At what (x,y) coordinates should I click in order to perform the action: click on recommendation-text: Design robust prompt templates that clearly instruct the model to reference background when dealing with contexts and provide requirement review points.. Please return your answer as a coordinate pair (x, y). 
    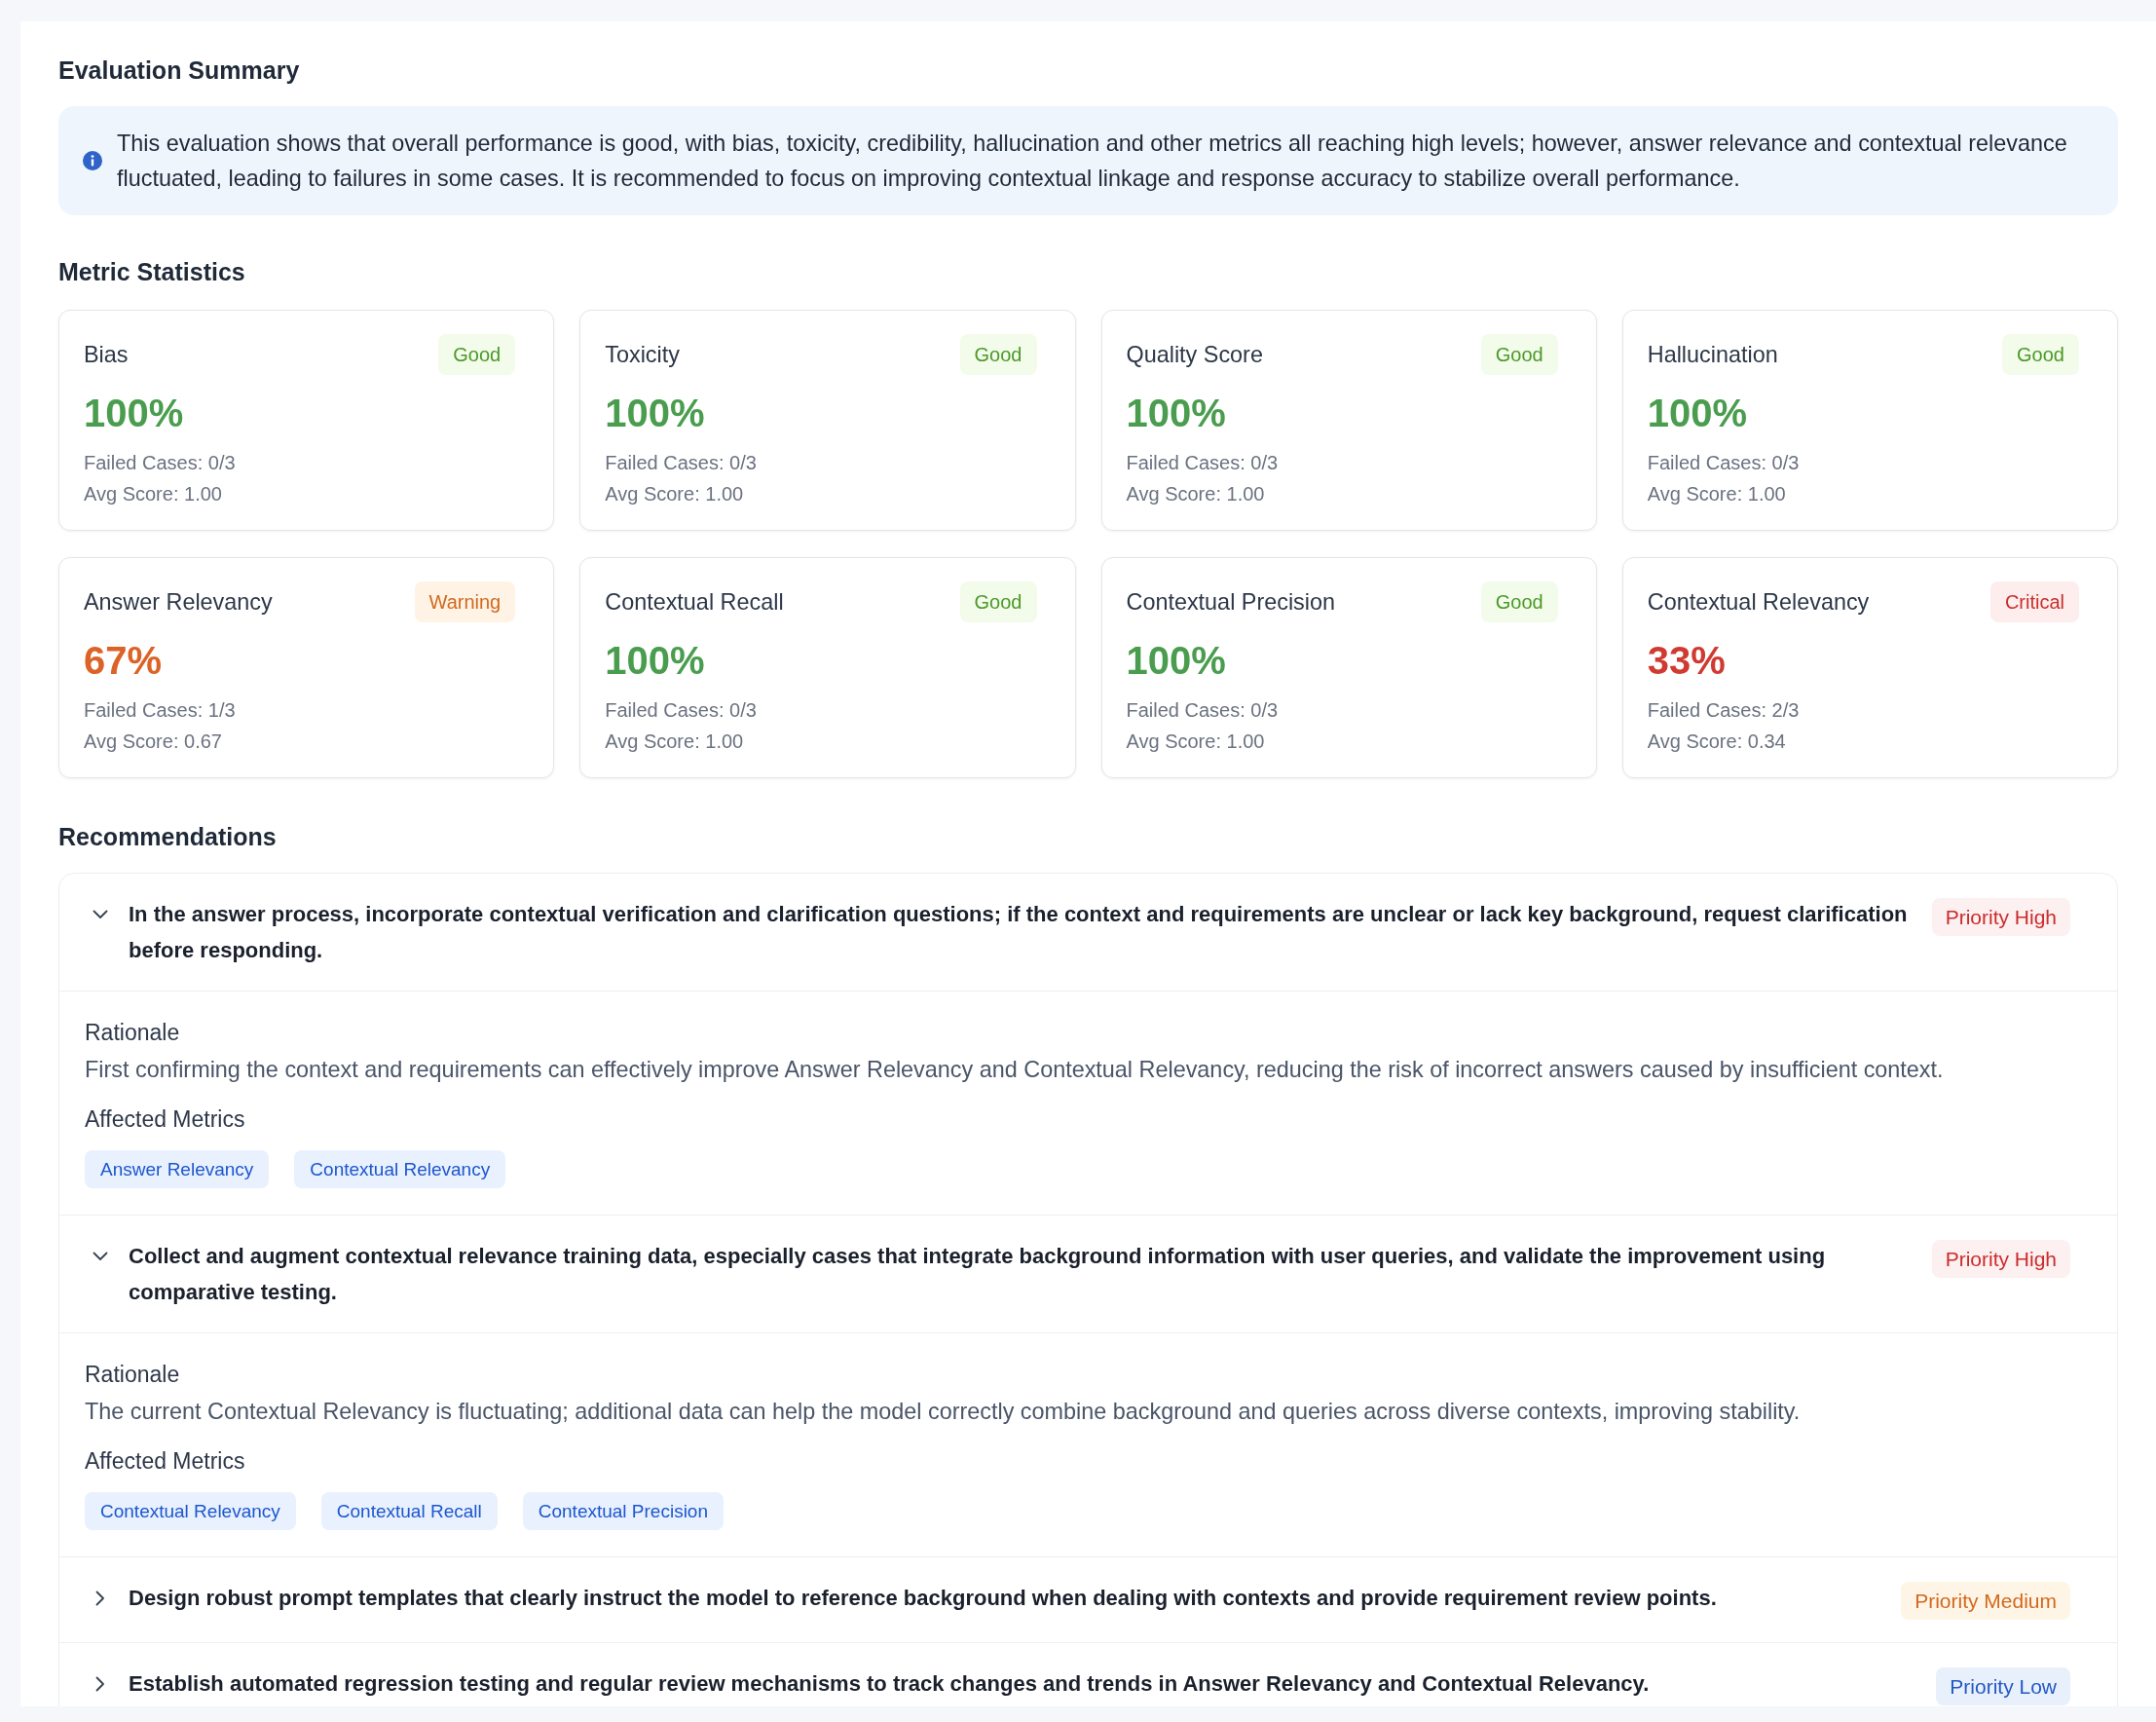
    Looking at the image, I should click on (924, 1598).